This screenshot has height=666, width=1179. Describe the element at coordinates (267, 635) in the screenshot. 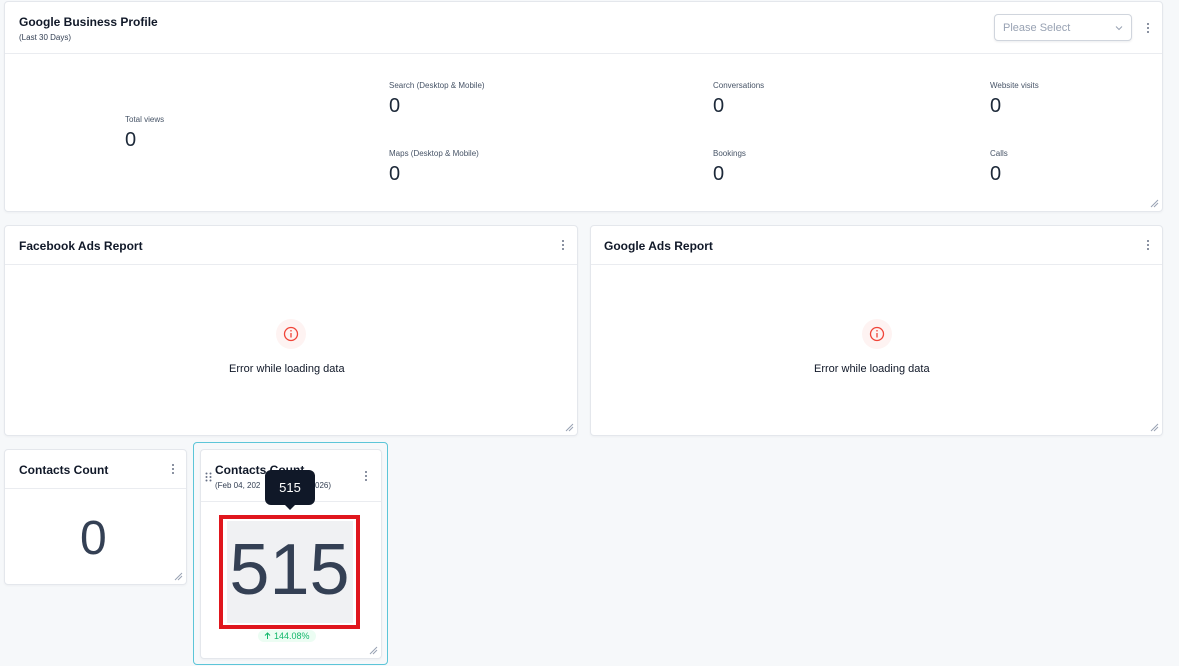

I see `arrow-up-icon` at that location.